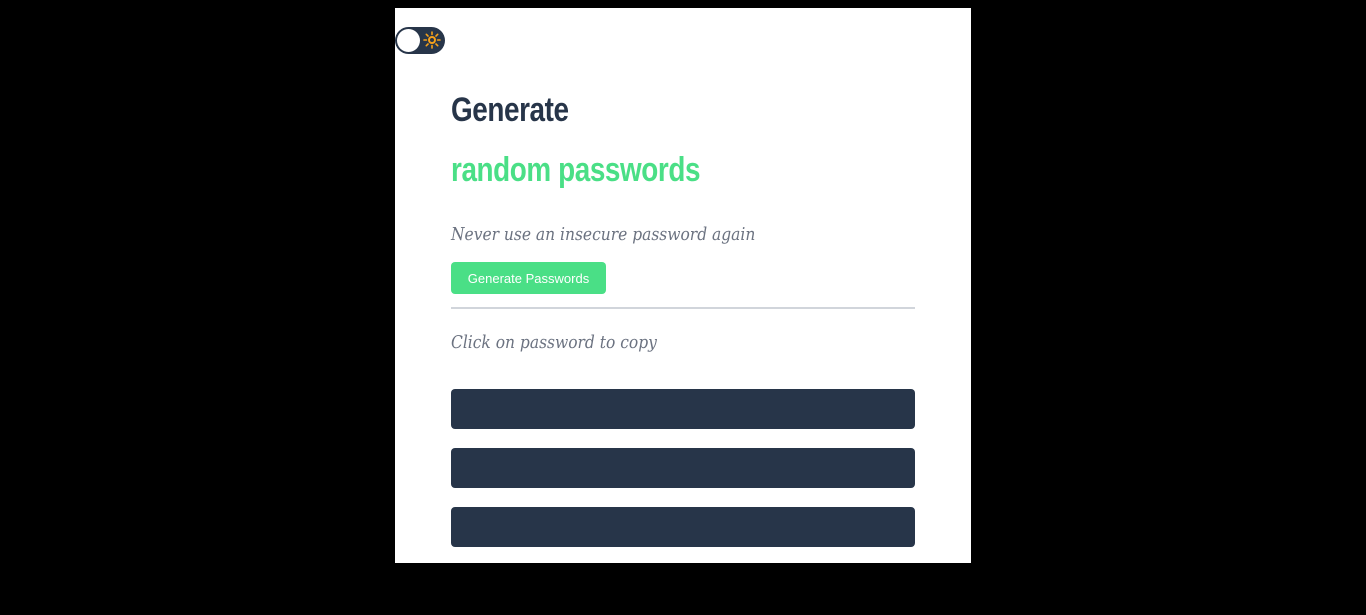 Image resolution: width=1366 pixels, height=615 pixels. What do you see at coordinates (528, 278) in the screenshot?
I see `generate-passwords-button: Generate Passwords` at bounding box center [528, 278].